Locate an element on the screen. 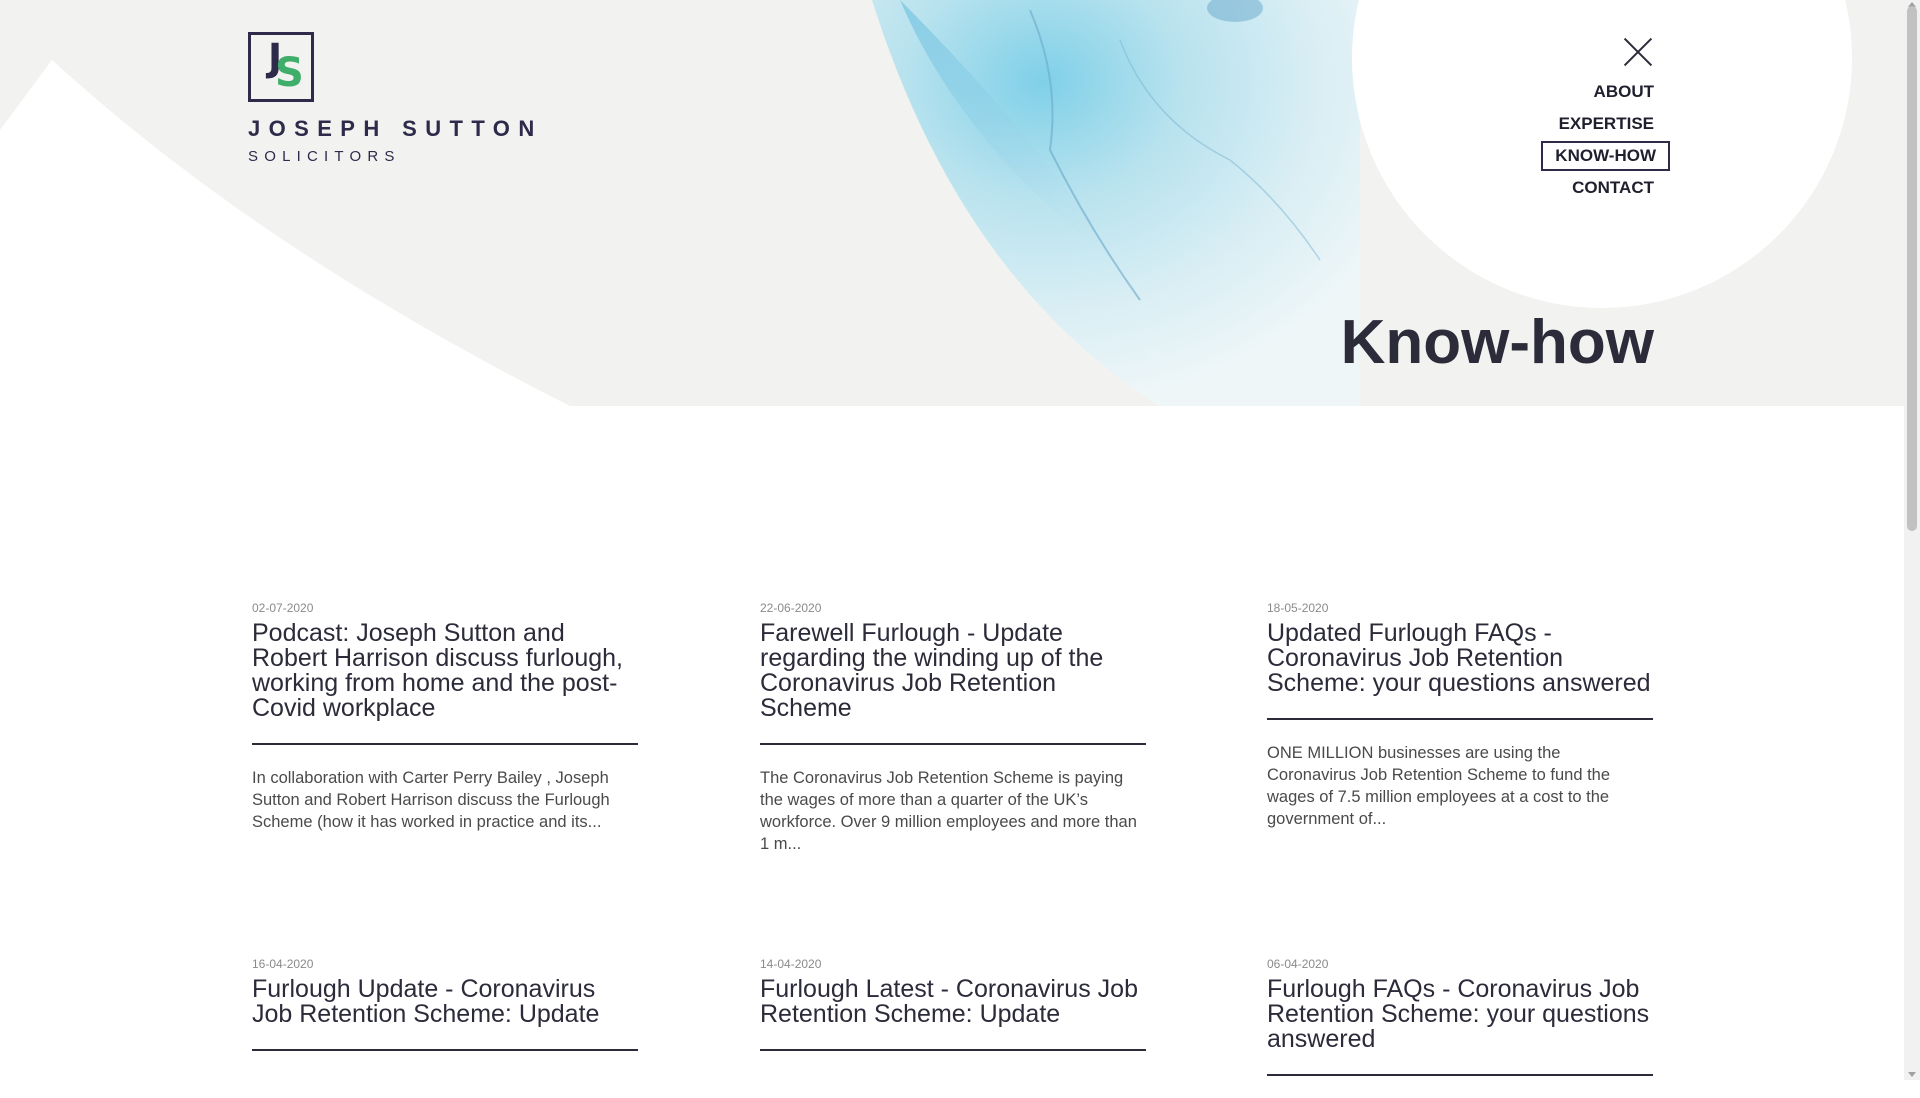 The width and height of the screenshot is (1920, 1098). logo-mark-icon: J S is located at coordinates (281, 67).